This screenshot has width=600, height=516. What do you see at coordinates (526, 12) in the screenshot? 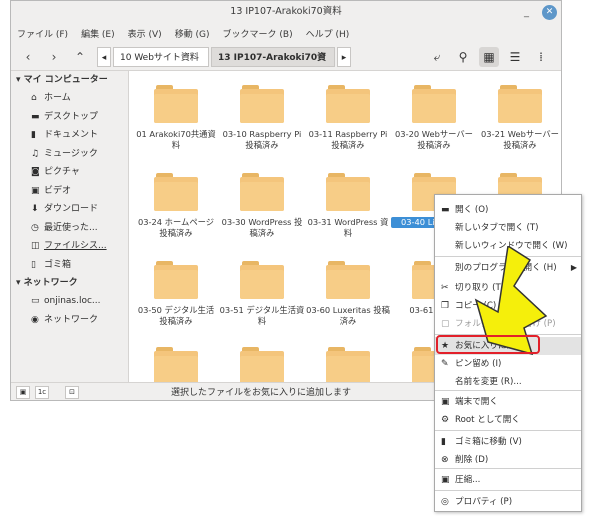
I see `minimize-button: _` at bounding box center [526, 12].